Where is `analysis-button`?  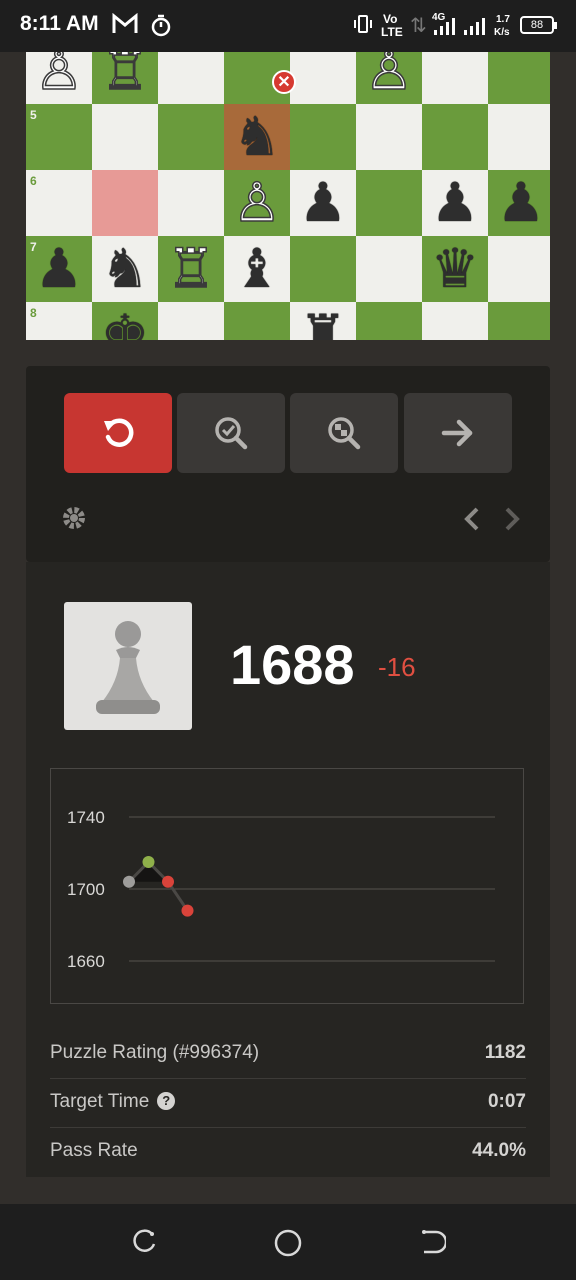 analysis-button is located at coordinates (231, 433).